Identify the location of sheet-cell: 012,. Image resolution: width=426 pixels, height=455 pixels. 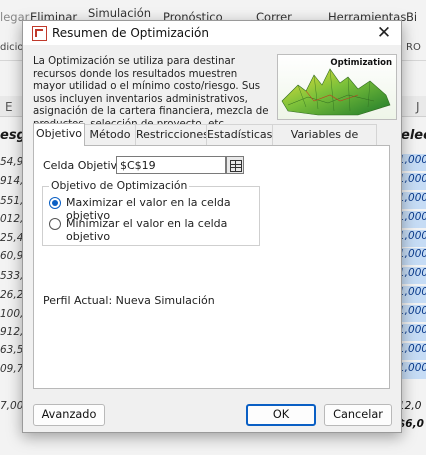
(11, 219).